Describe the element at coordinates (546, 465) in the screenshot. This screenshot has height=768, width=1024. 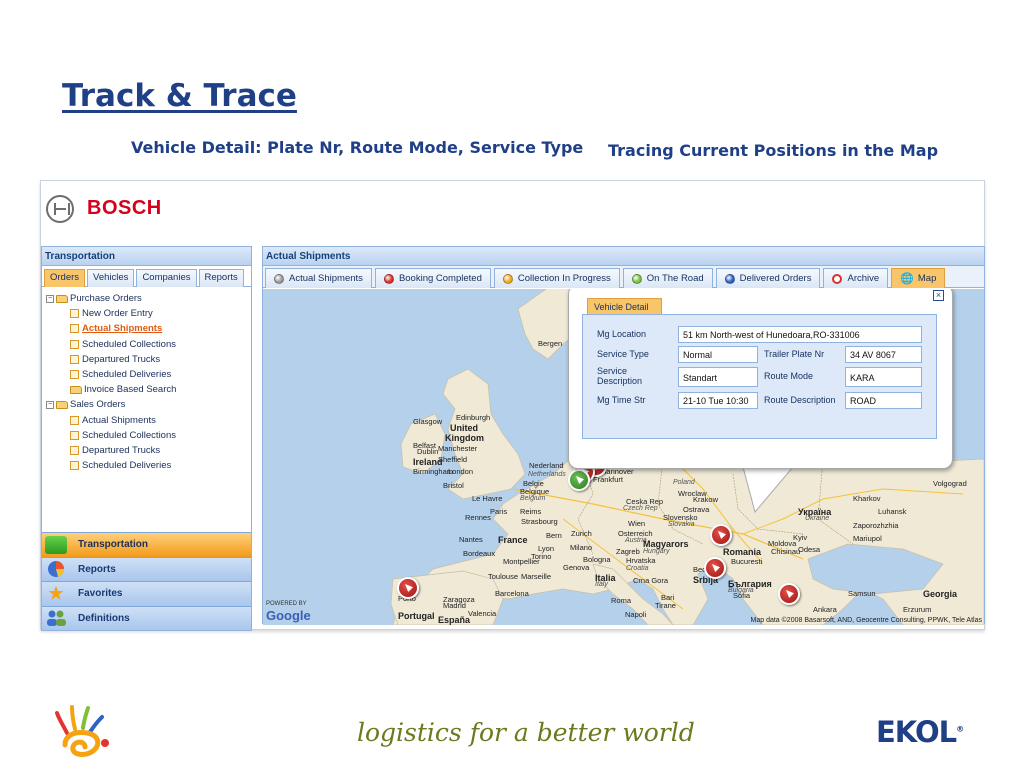
I see `map-place-label: Nederland` at that location.